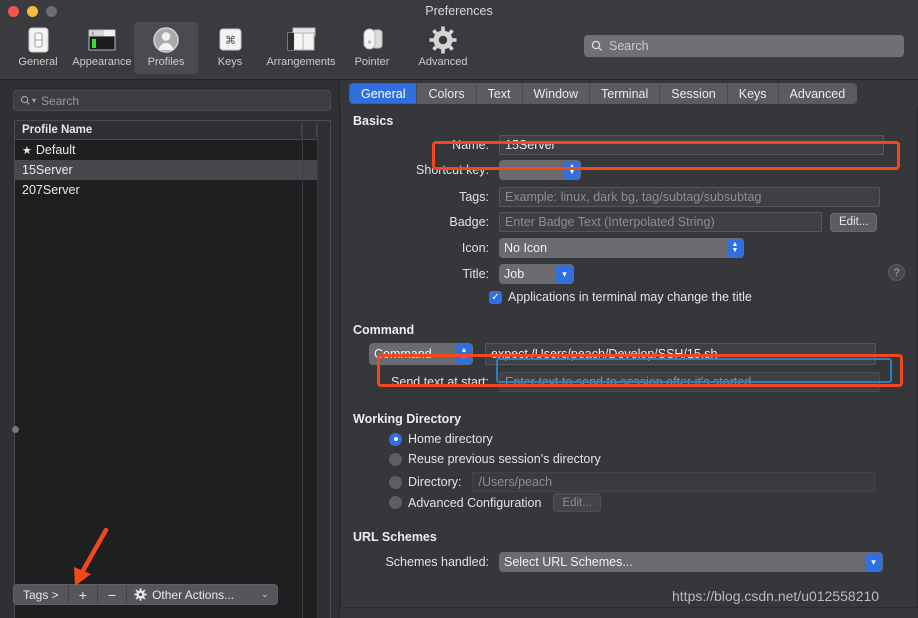  I want to click on general-icon, so click(38, 40).